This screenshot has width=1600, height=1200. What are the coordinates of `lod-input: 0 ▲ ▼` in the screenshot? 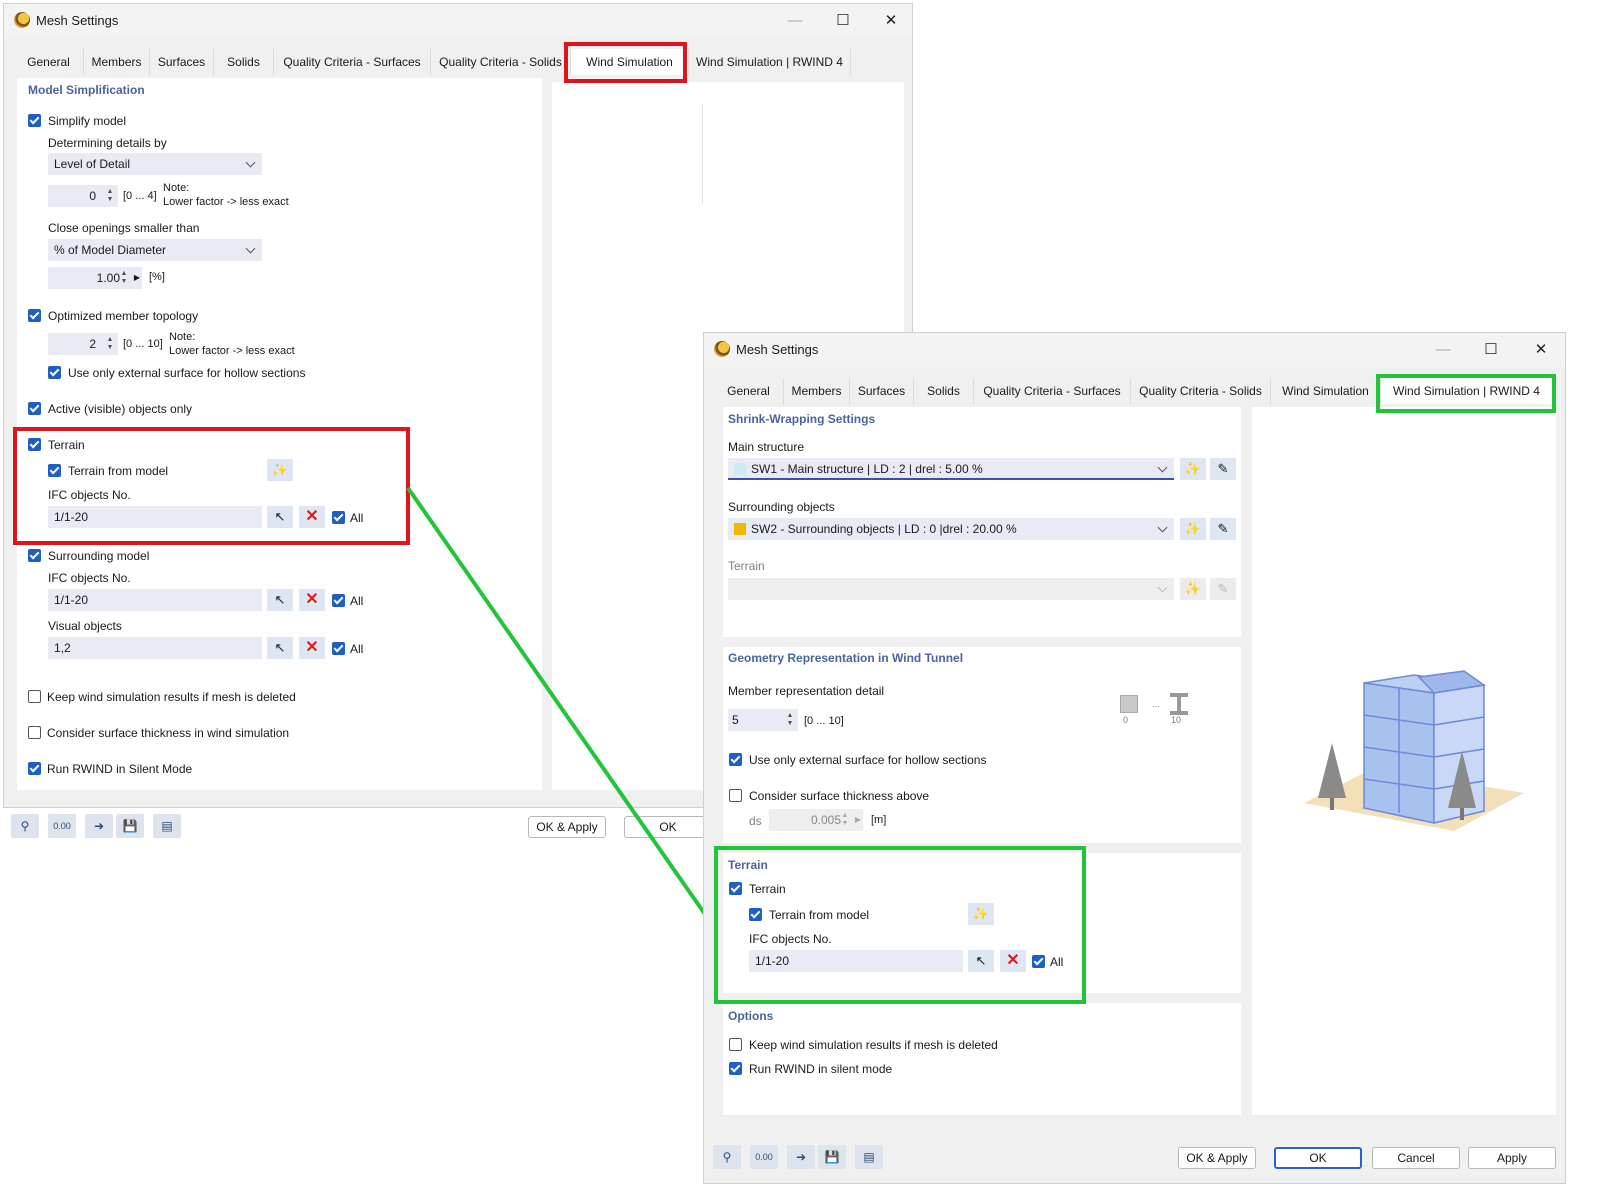 It's located at (83, 196).